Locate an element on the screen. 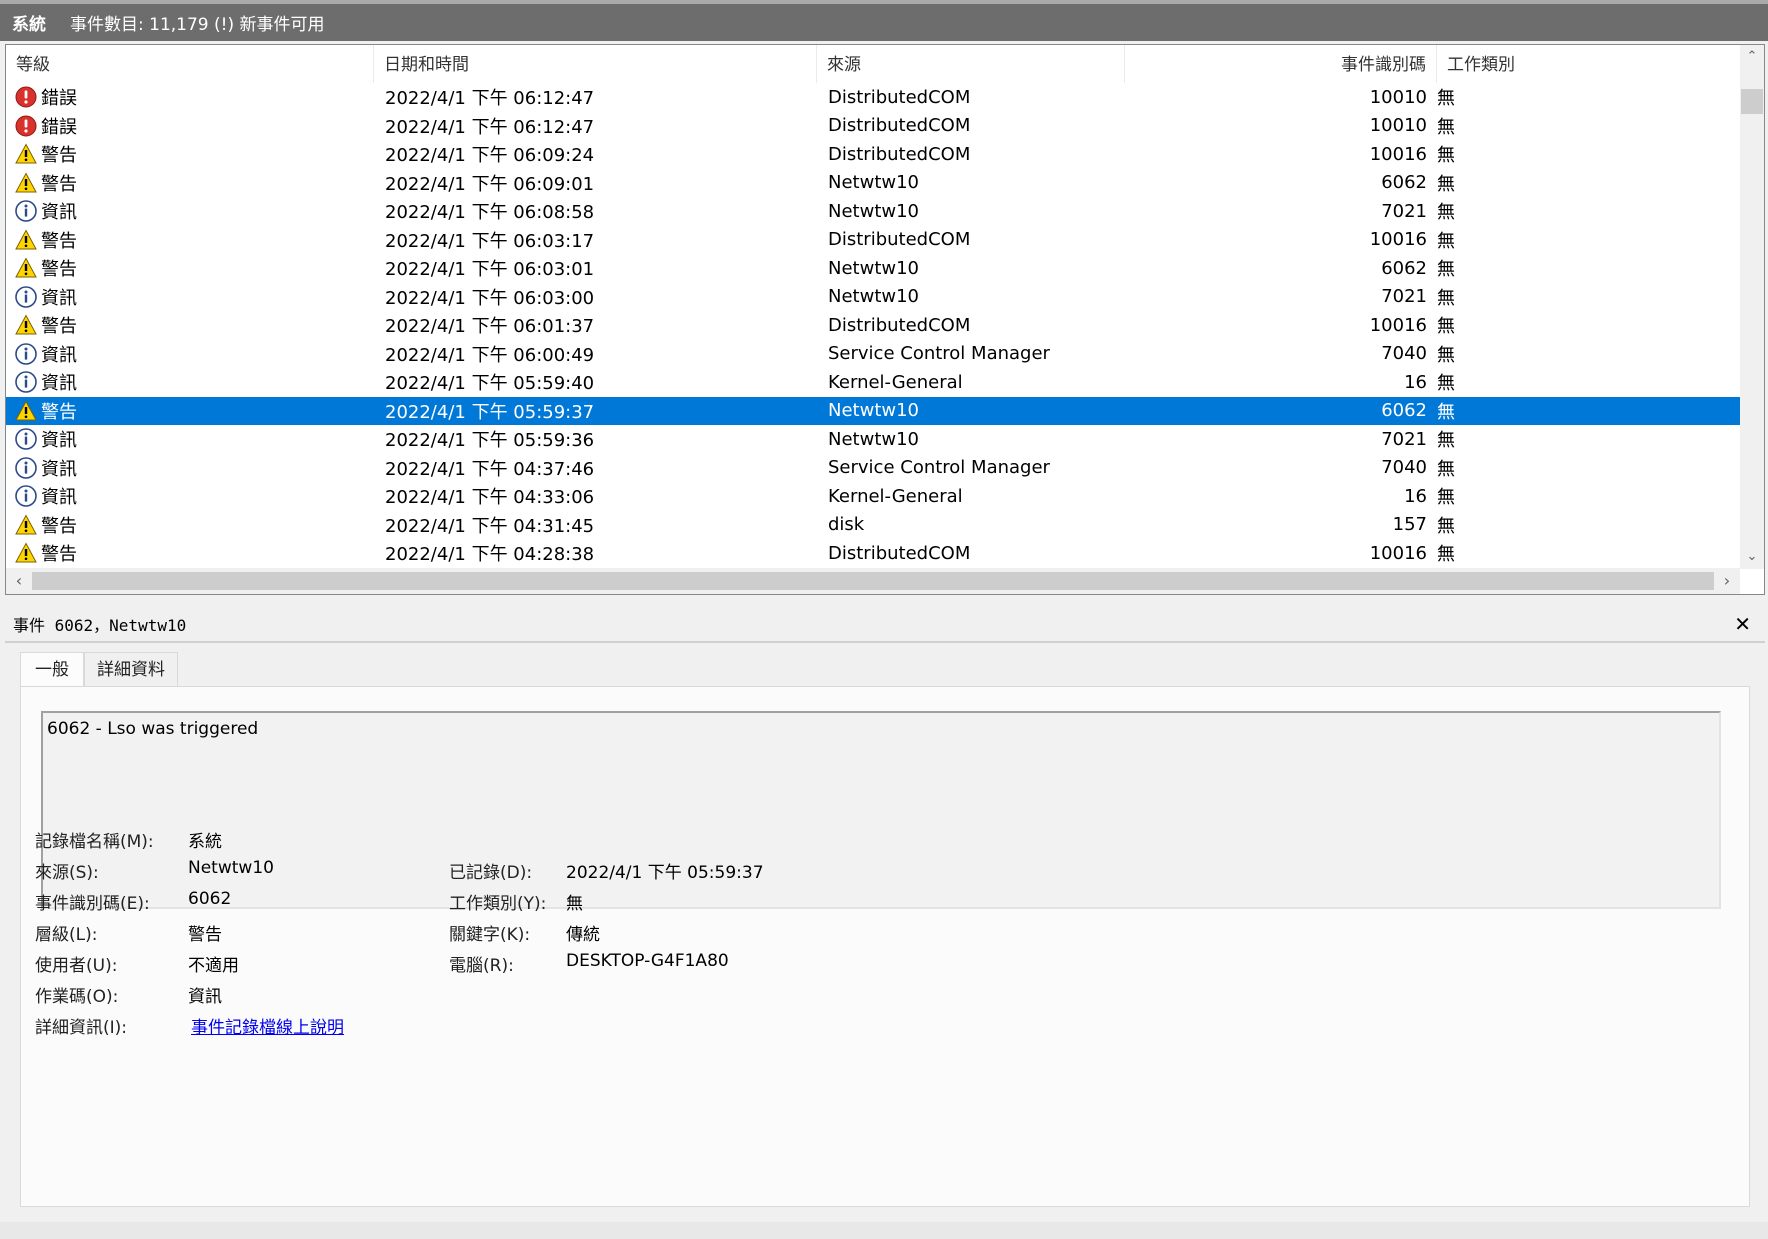 The width and height of the screenshot is (1768, 1239). table-row: 資訊 2022/4/1 下午 06:03:00 Netwtw10 7021 無 is located at coordinates (873, 297).